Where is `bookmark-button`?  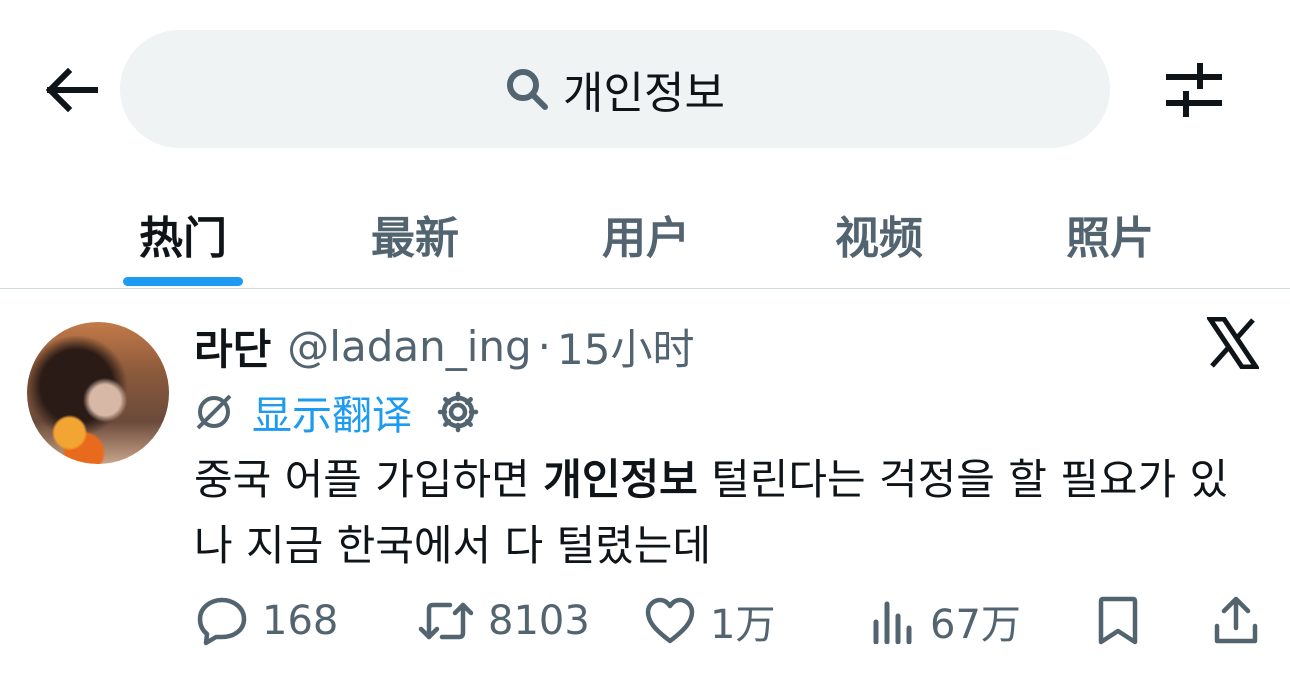
bookmark-button is located at coordinates (1118, 621).